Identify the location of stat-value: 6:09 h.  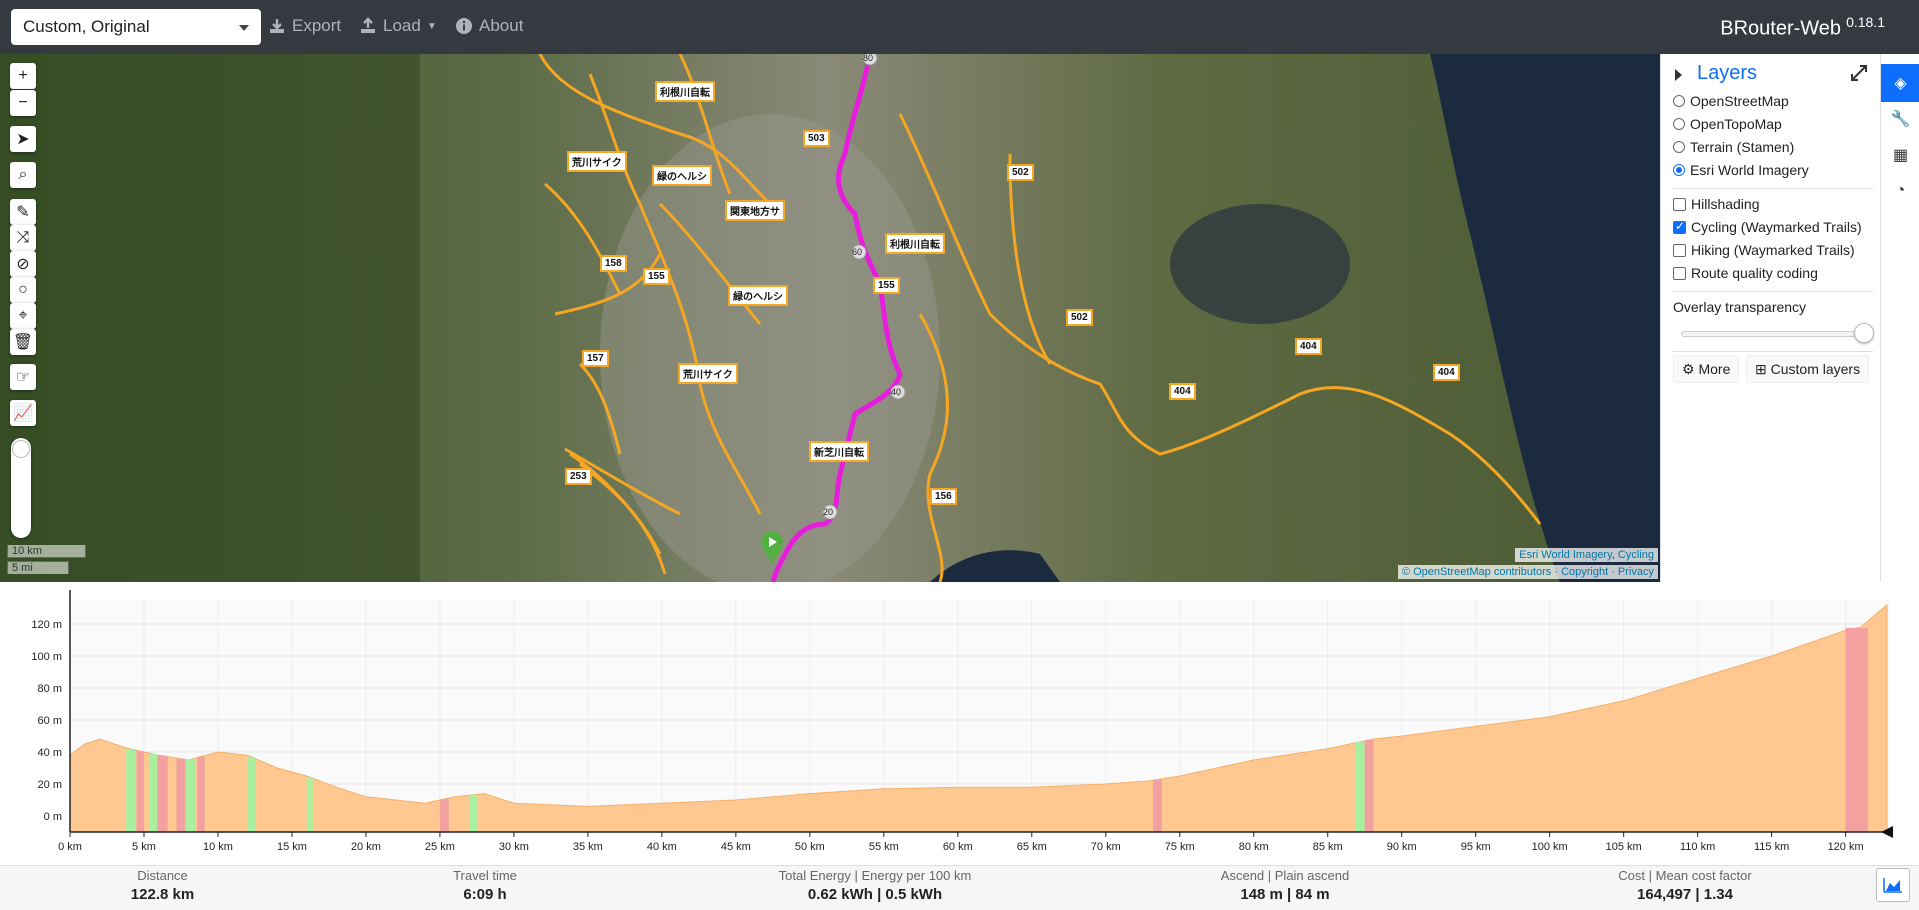
(485, 894).